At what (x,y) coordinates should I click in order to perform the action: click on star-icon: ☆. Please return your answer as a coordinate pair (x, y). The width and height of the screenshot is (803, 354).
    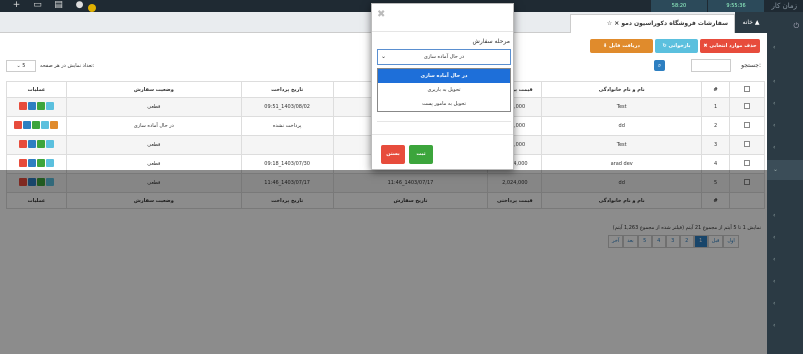
    Looking at the image, I should click on (609, 23).